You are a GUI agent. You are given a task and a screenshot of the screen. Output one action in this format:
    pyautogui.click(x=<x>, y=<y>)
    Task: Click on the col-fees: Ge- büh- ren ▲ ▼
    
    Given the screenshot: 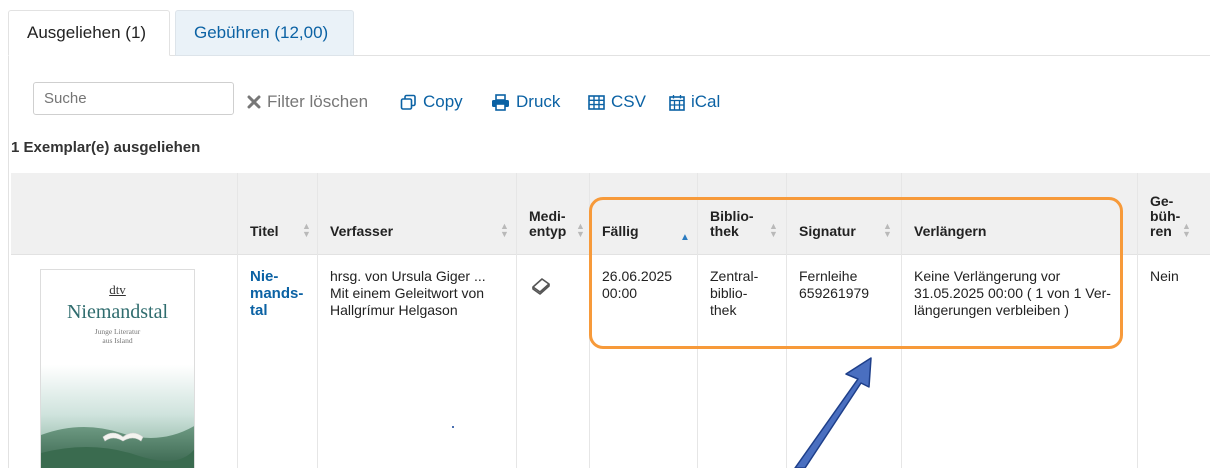 What is the action you would take?
    pyautogui.click(x=1173, y=214)
    